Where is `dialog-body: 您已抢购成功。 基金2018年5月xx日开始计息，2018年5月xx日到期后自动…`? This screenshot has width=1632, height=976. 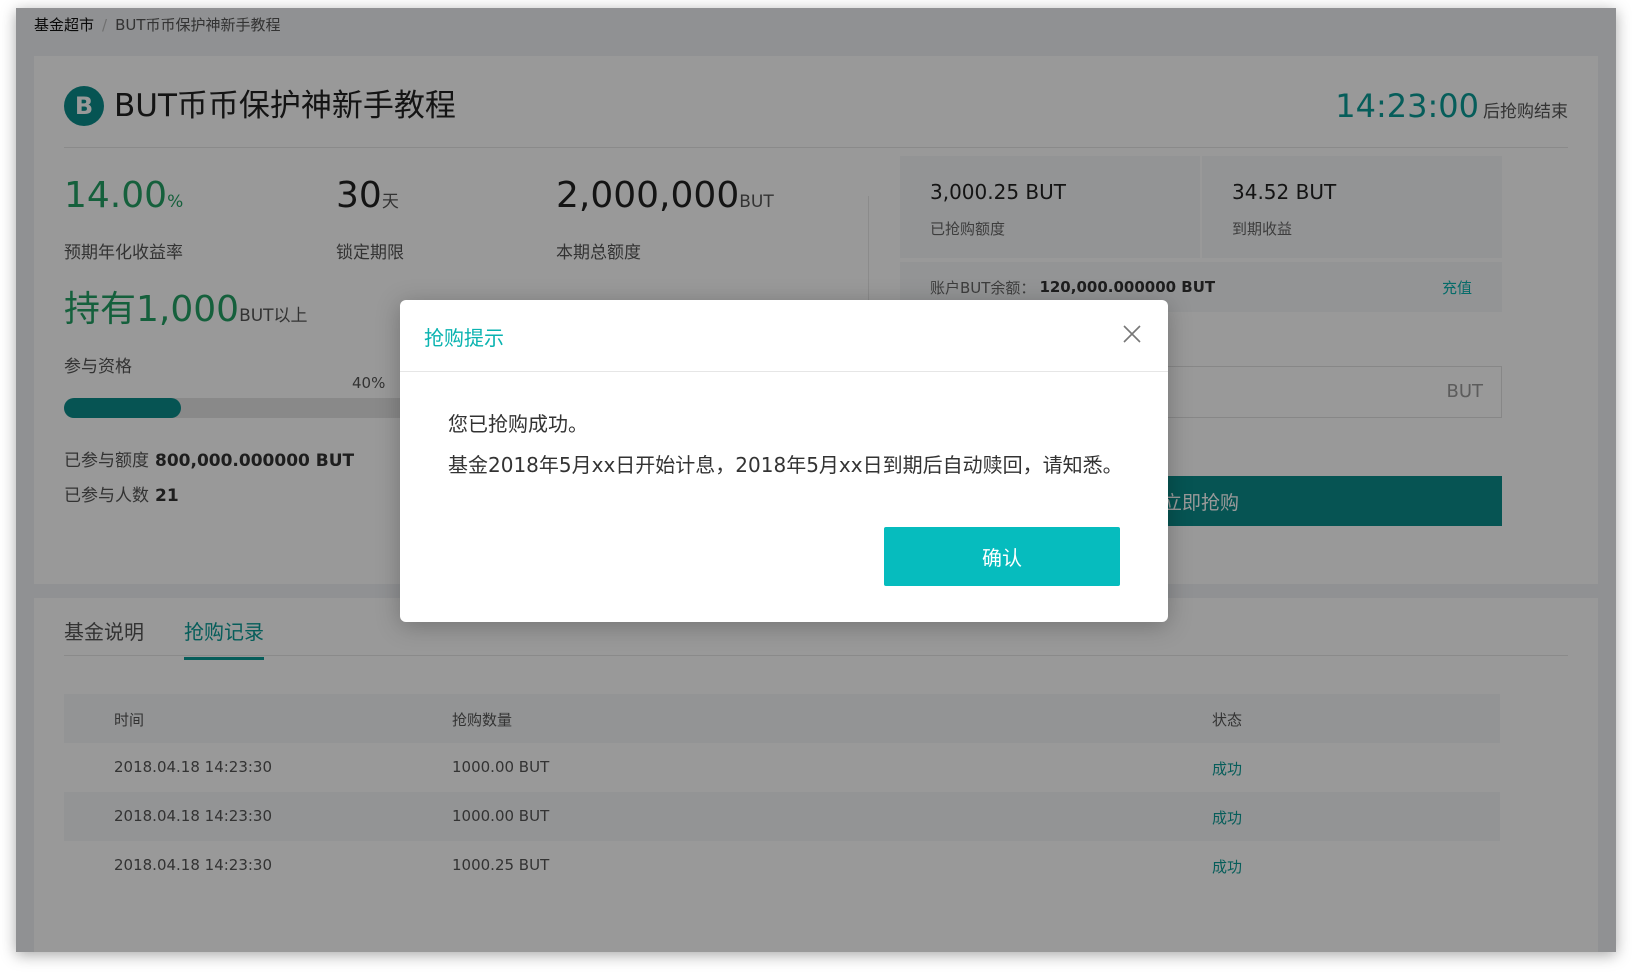 dialog-body: 您已抢购成功。 基金2018年5月xx日开始计息，2018年5月xx日到期后自动… is located at coordinates (793, 444).